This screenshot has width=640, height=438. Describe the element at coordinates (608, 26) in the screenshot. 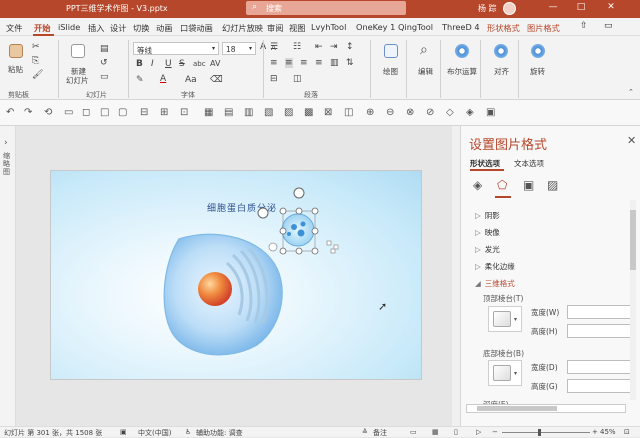

I see `comment-icon: ▭` at that location.